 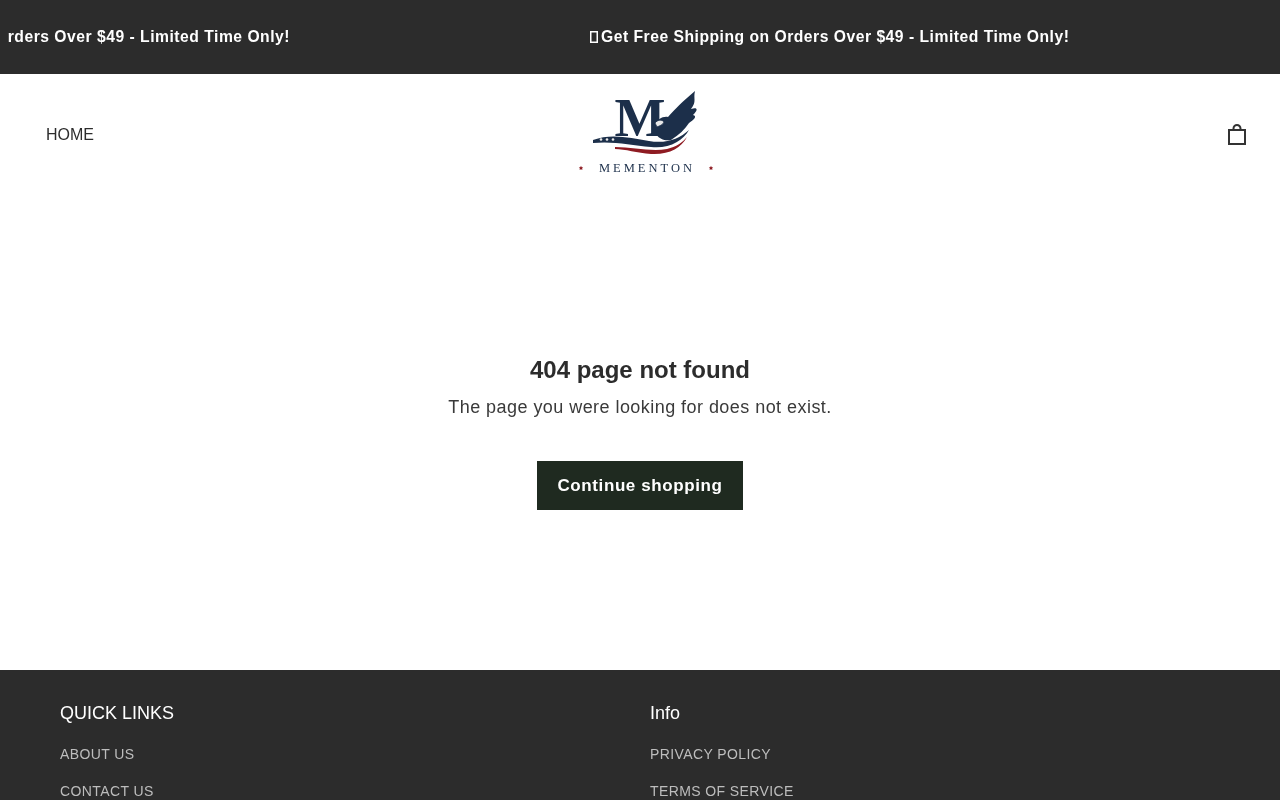 I want to click on announcement-text: rders Over $49 - Limited Time Only!, so click(x=148, y=37).